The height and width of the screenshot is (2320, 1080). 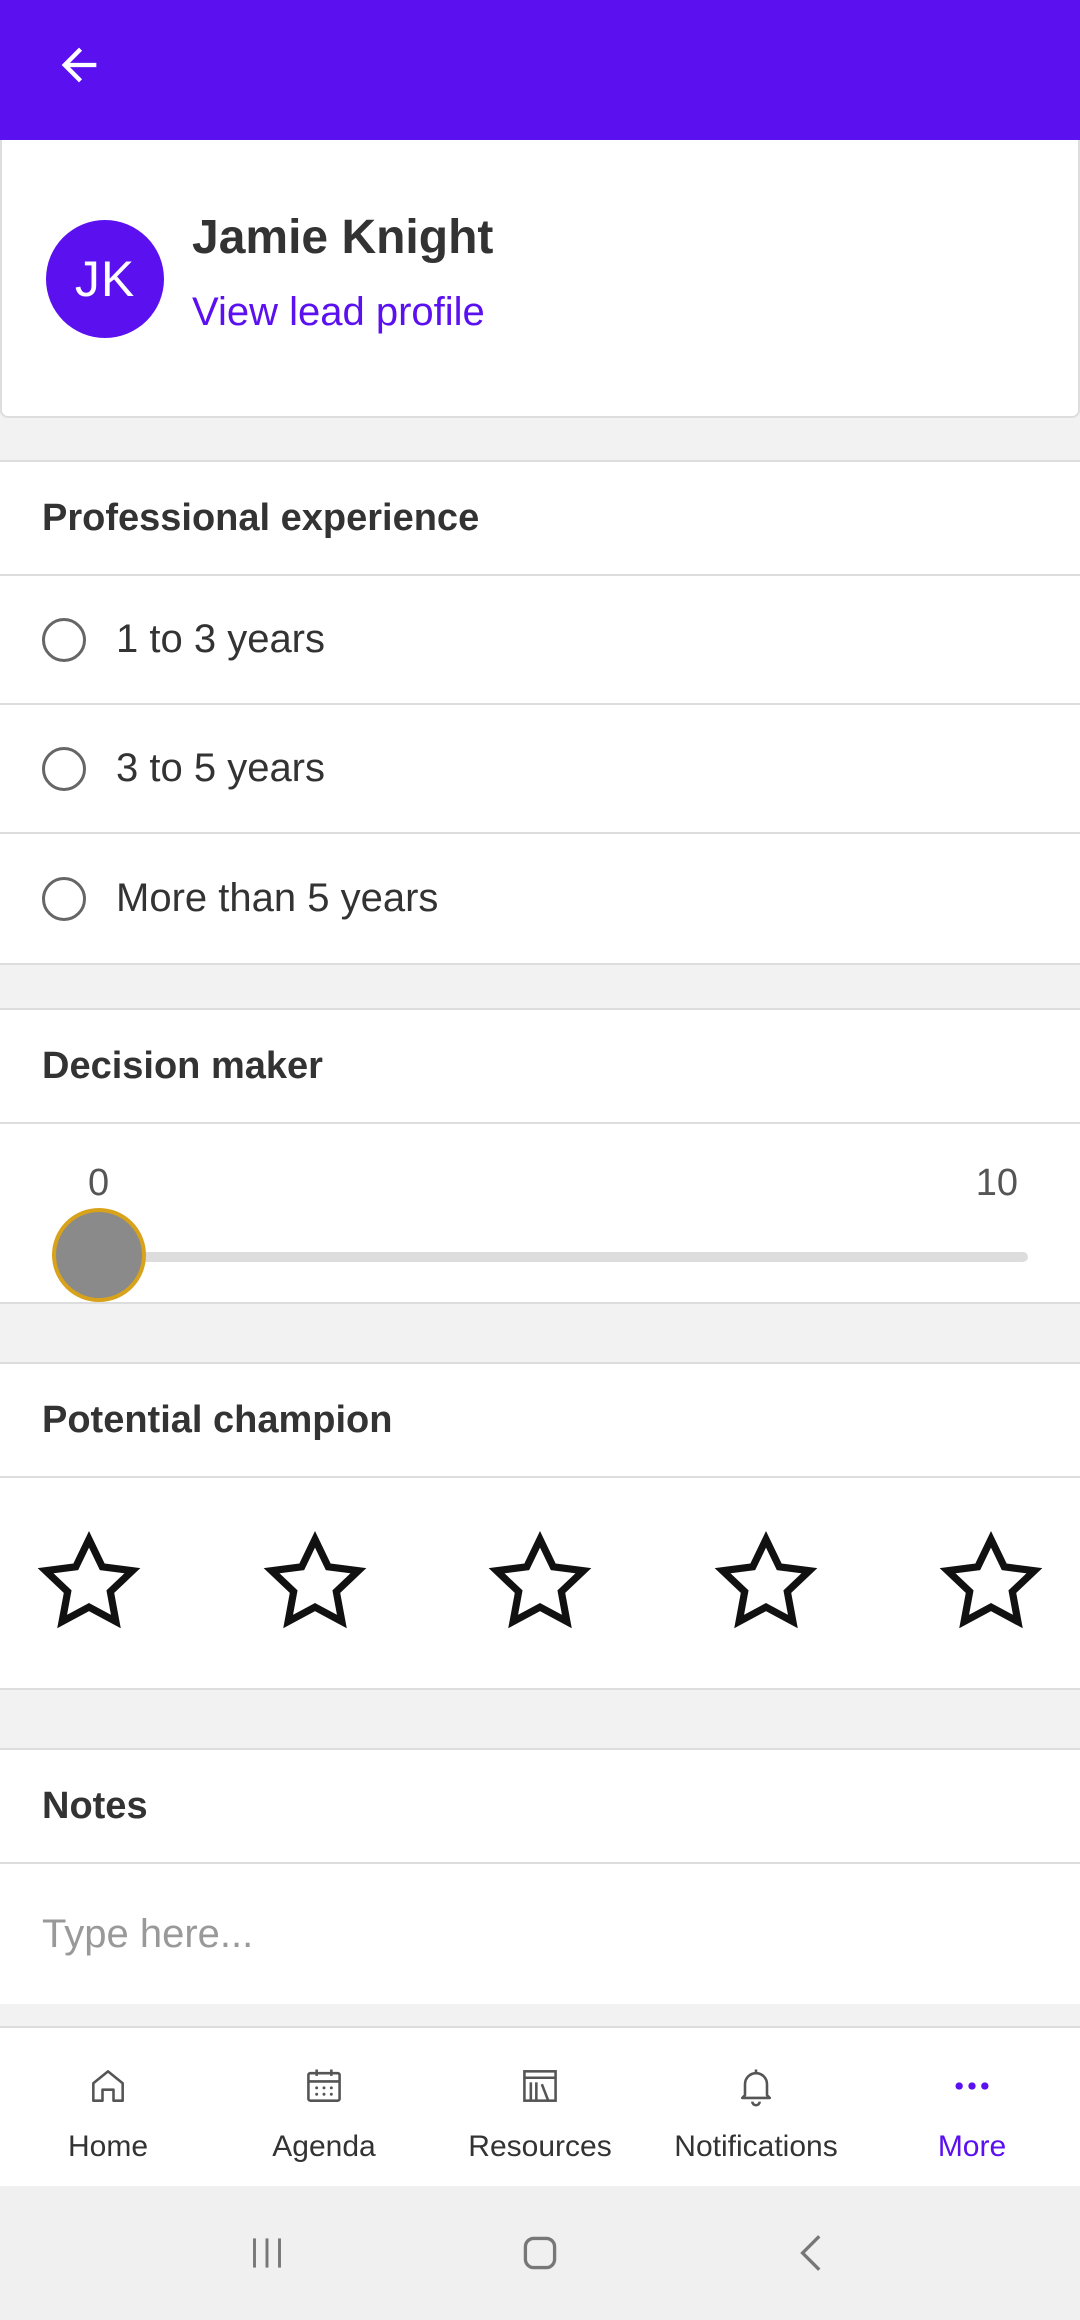 What do you see at coordinates (996, 1183) in the screenshot?
I see `slider-max-label: 10` at bounding box center [996, 1183].